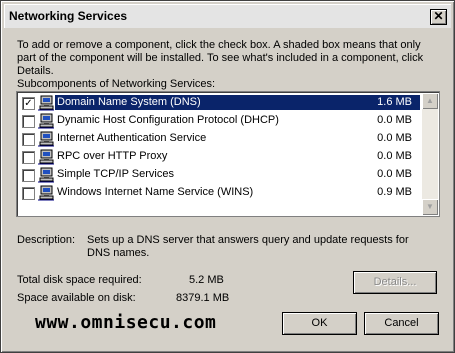  Describe the element at coordinates (319, 323) in the screenshot. I see `ok-button: OK` at that location.